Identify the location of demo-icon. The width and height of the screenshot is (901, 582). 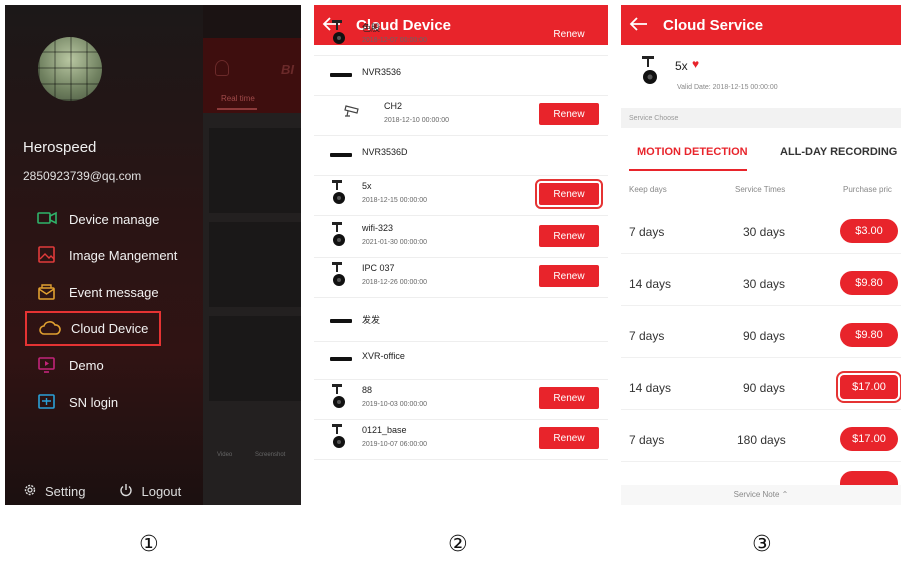
(48, 365).